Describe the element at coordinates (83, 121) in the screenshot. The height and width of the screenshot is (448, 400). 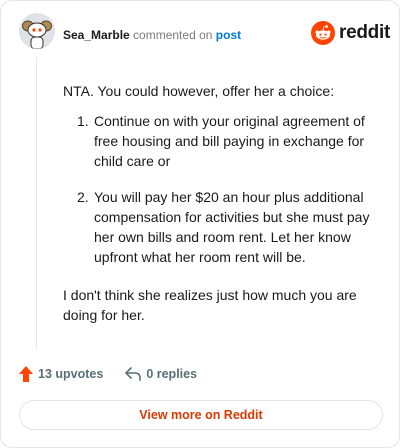
I see `list-item-number: 1.` at that location.